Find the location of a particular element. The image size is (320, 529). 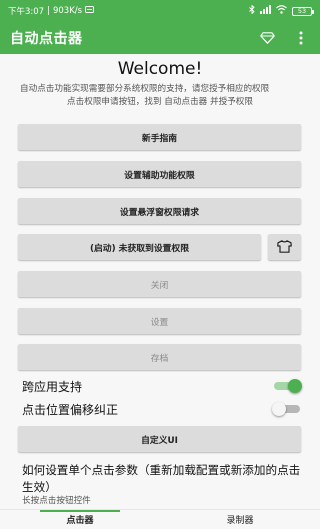

help-title: 如何设置单个点击参数（重新加载配置或新添加的点击生效） is located at coordinates (161, 478).